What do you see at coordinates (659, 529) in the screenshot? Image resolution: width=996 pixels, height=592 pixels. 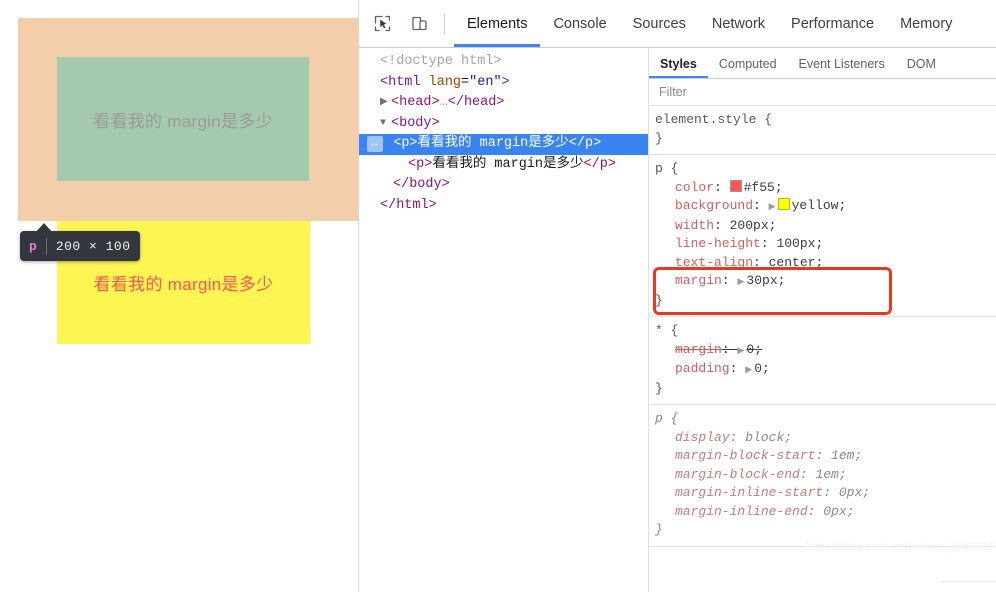 I see `rule-close-p-ua: }` at bounding box center [659, 529].